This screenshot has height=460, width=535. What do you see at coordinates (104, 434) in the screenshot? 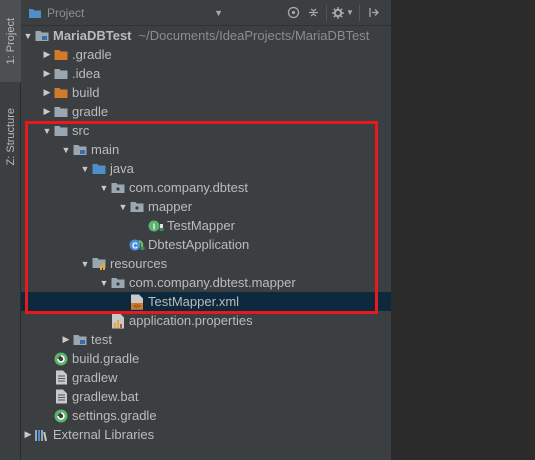
I see `tree-item-label: External Libraries` at bounding box center [104, 434].